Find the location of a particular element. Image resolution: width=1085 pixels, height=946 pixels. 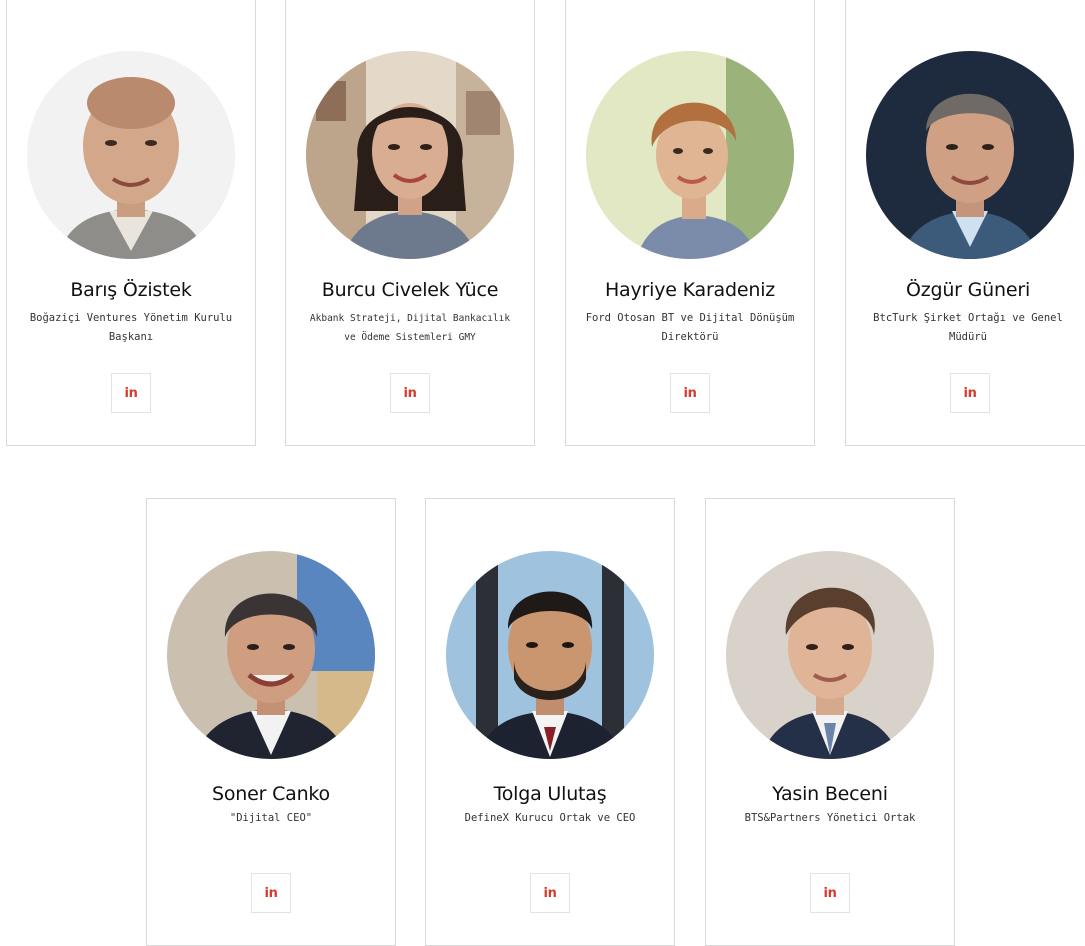

speaker-title: Boğaziçi Ventures Yönetim Kurulu Başkanı is located at coordinates (131, 327).